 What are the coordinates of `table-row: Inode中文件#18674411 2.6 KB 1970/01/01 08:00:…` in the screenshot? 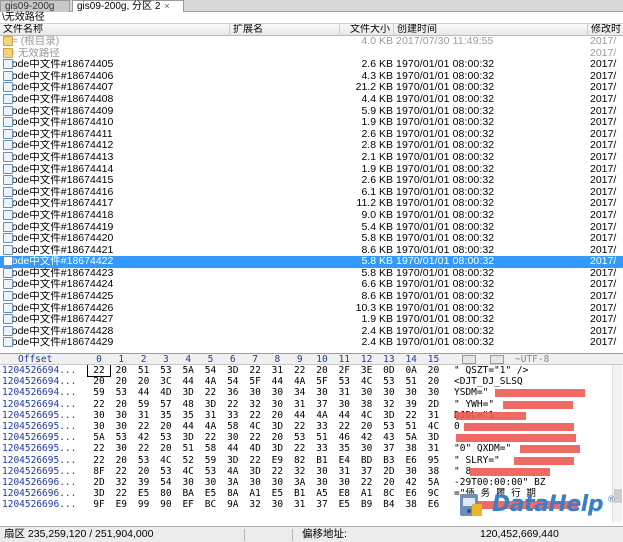 It's located at (311, 134).